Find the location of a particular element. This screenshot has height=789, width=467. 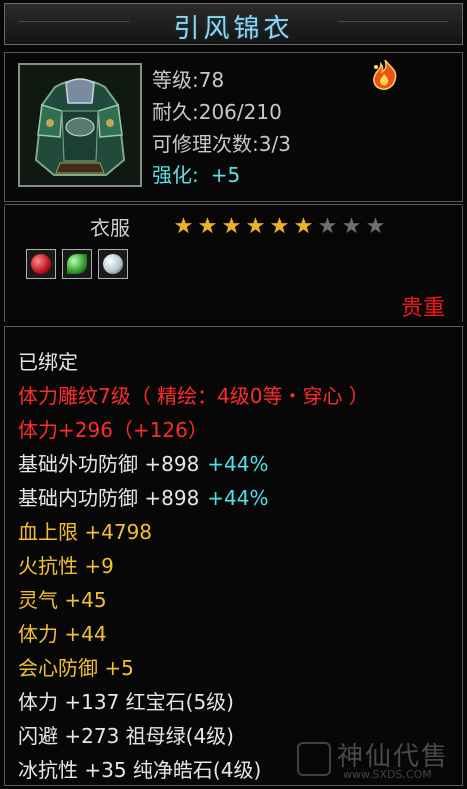

attribute-line: 血上限 +4798 is located at coordinates (193, 532).